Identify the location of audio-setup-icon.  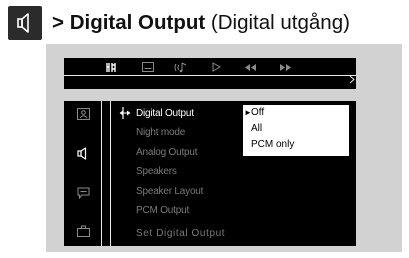
(83, 153).